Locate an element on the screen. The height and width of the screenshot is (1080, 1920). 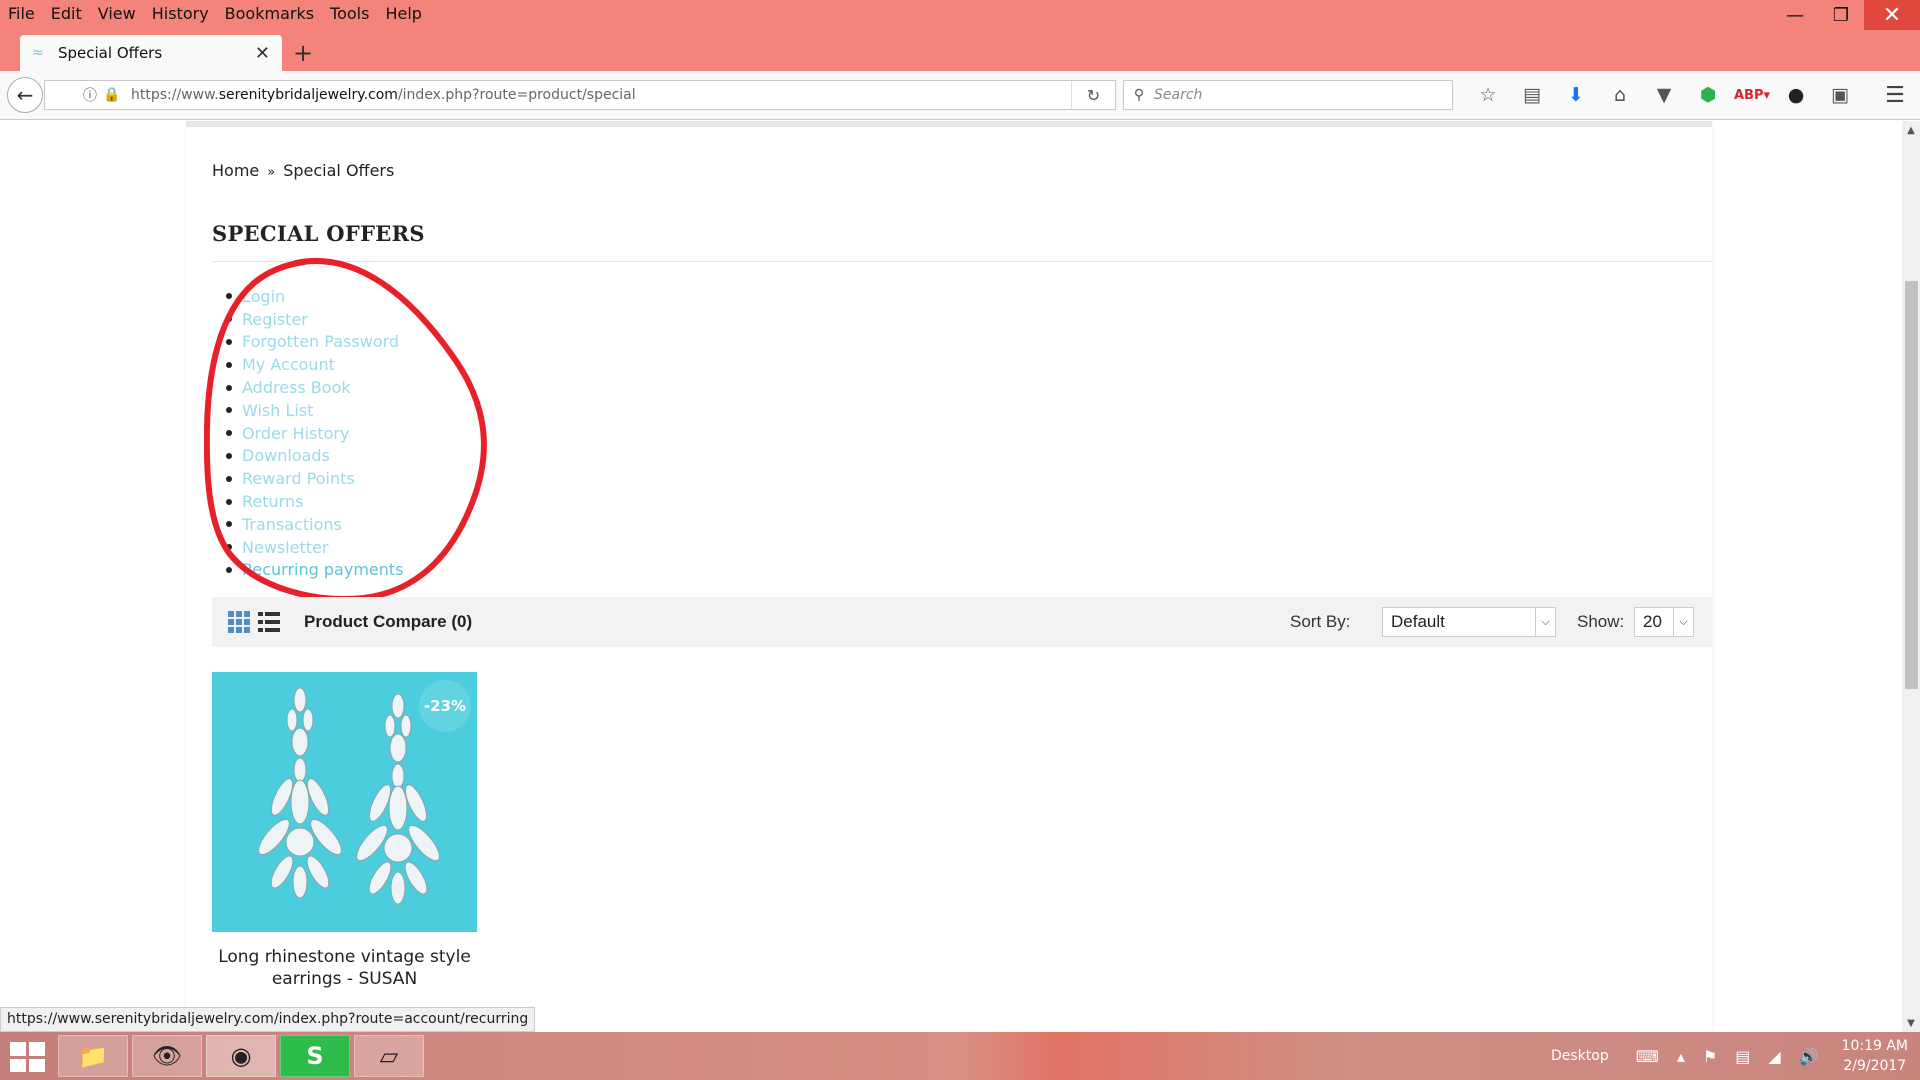
menu-history: History is located at coordinates (180, 13).